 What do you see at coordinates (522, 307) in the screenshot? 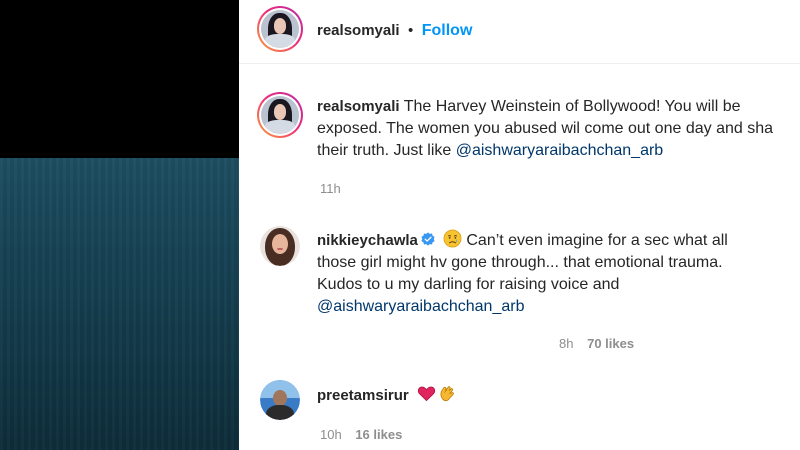
I see `comment-mention-link: @aishwaryaraibachchan_arb` at bounding box center [522, 307].